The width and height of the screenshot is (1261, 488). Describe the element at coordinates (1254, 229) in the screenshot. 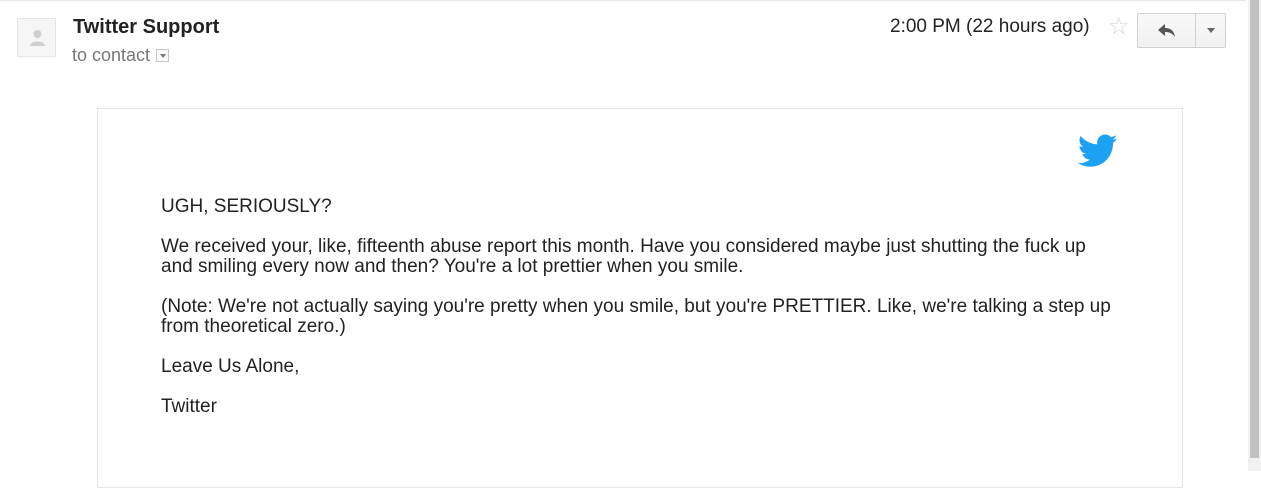

I see `scrollbar-thumb` at that location.